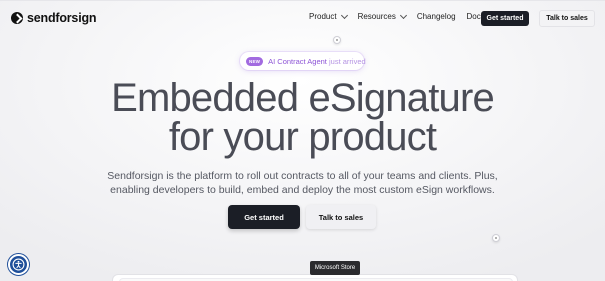  What do you see at coordinates (347, 61) in the screenshot?
I see `announcement-rest: just arrived` at bounding box center [347, 61].